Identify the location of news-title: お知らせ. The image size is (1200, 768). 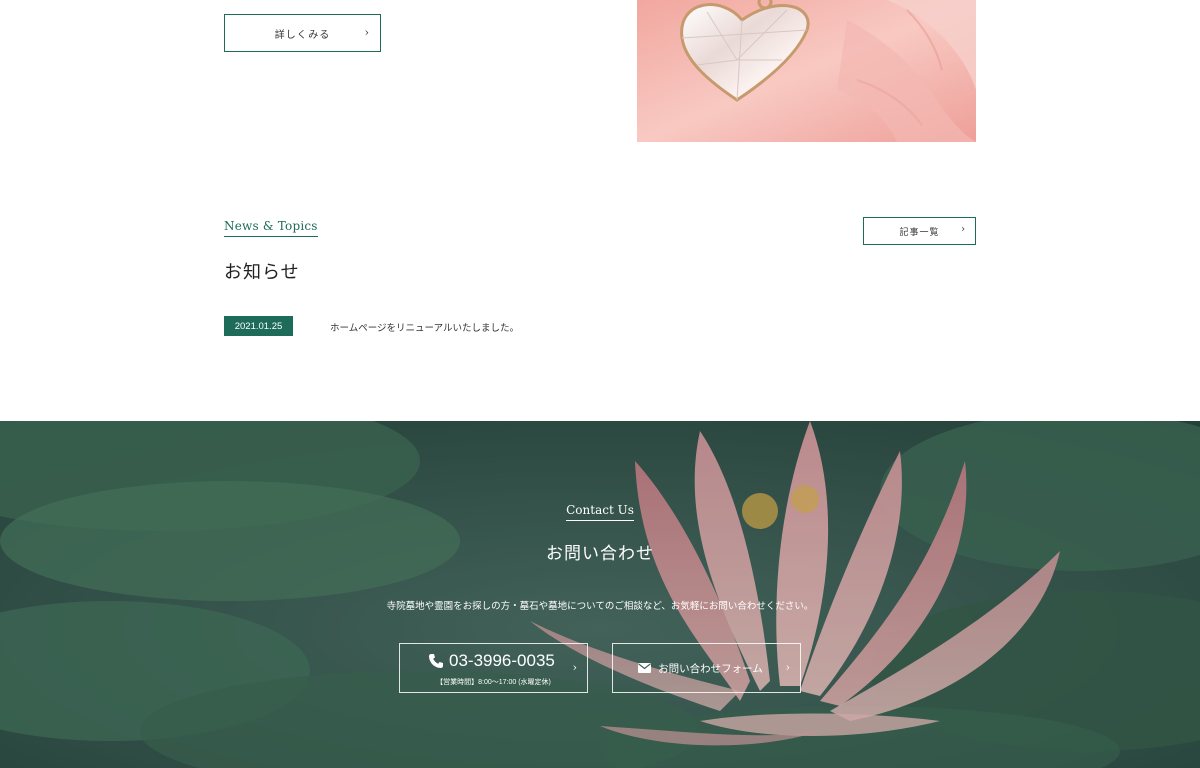
(262, 272).